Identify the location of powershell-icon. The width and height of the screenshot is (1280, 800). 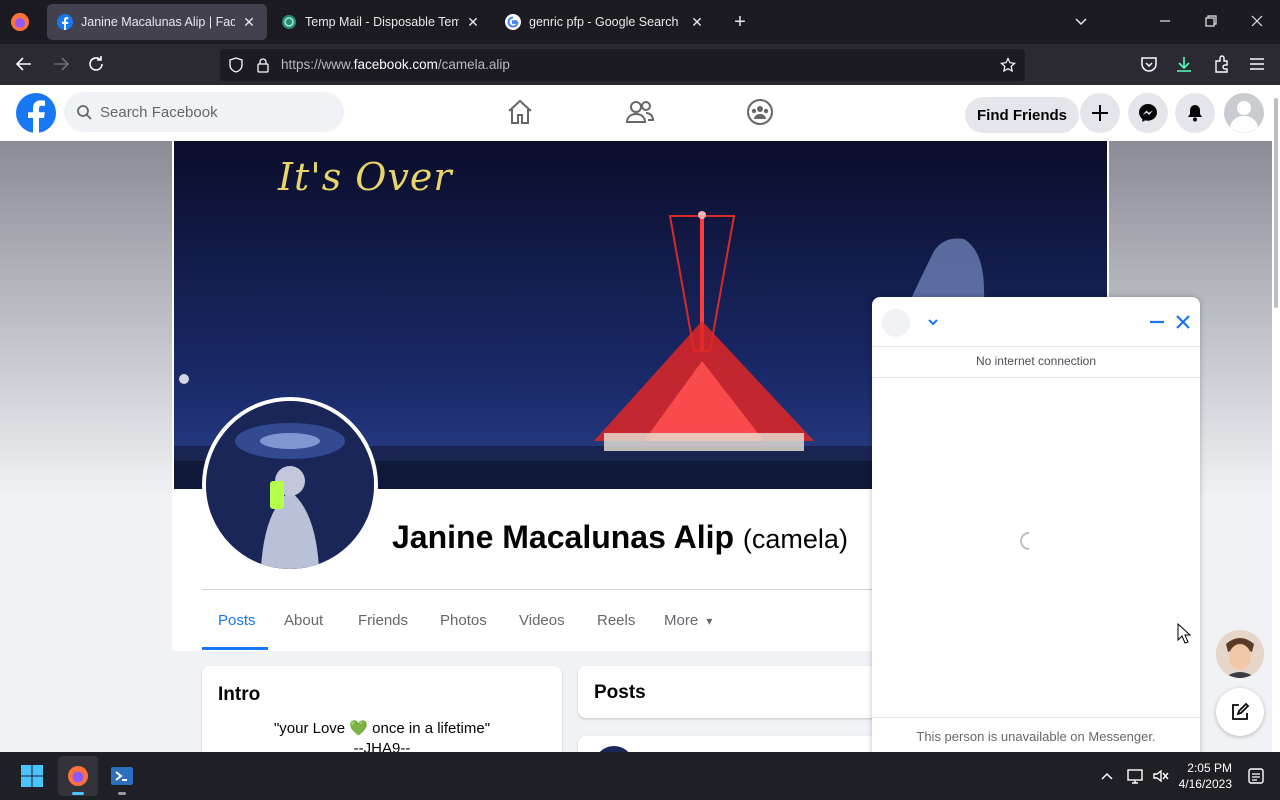
(122, 776).